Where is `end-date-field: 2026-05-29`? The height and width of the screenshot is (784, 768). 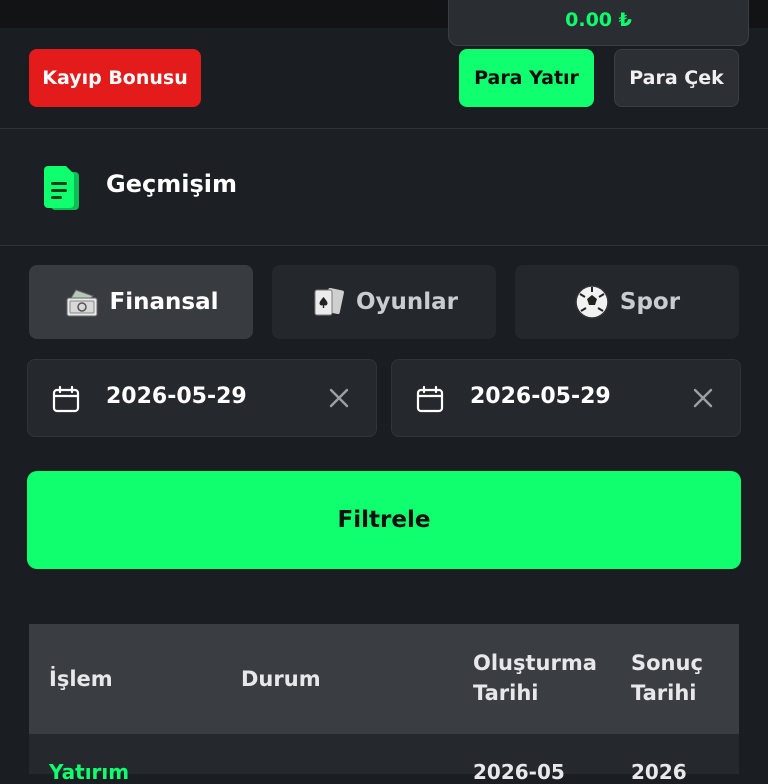
end-date-field: 2026-05-29 is located at coordinates (566, 398).